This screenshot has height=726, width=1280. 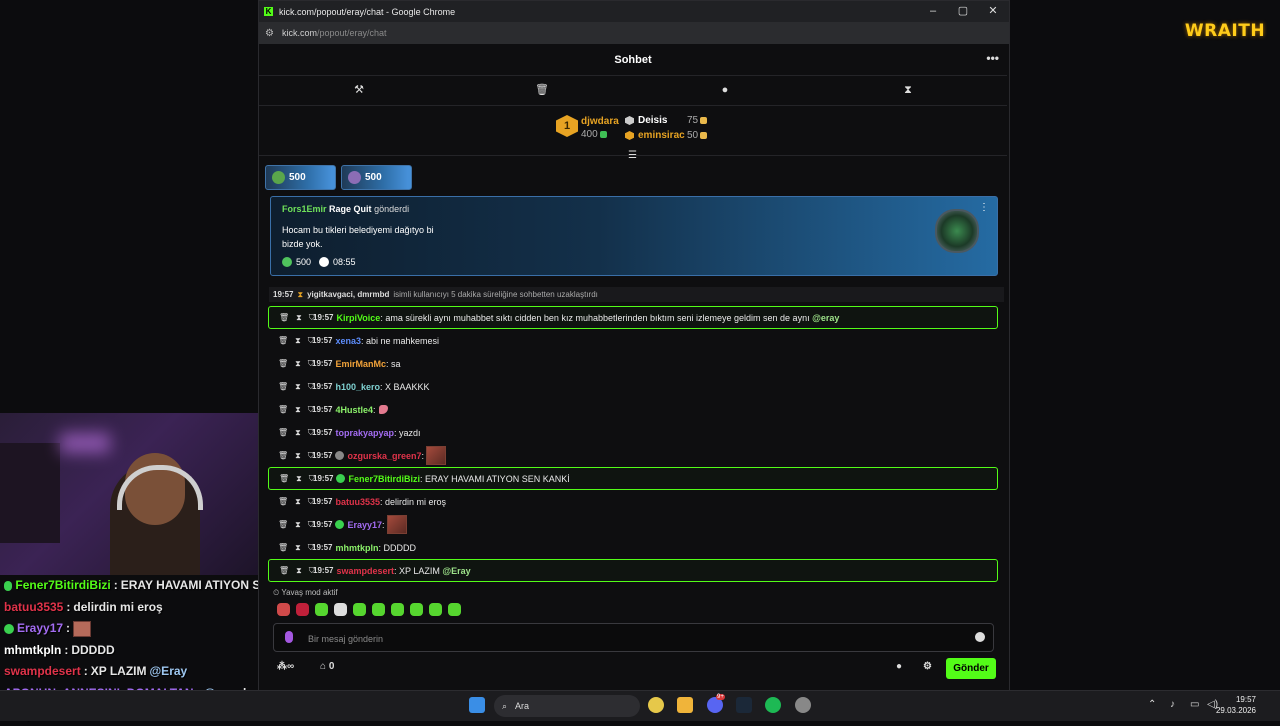 I want to click on message-mention: @Eray, so click(x=456, y=570).